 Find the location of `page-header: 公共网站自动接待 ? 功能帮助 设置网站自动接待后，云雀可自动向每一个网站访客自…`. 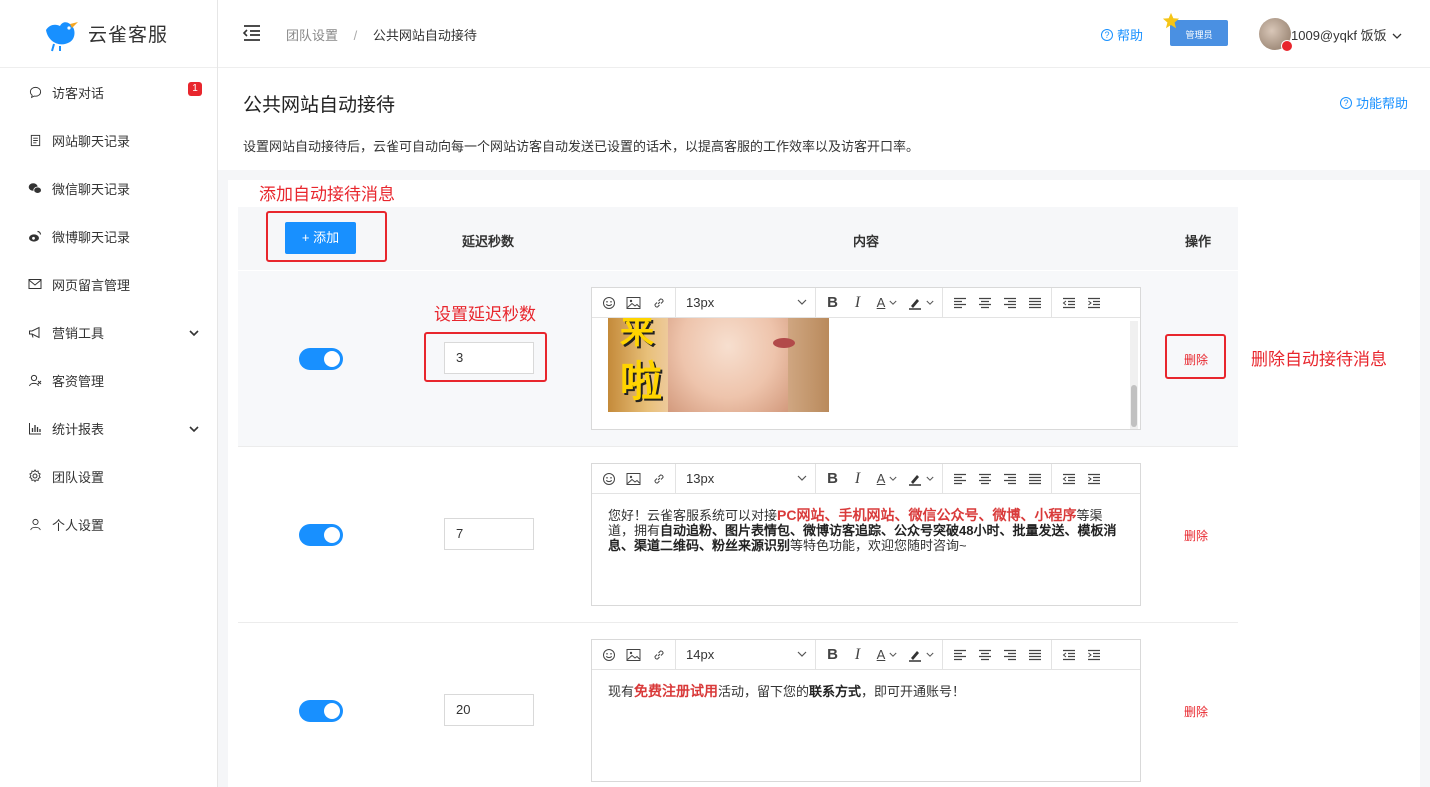

page-header: 公共网站自动接待 ? 功能帮助 设置网站自动接待后，云雀可自动向每一个网站访客自… is located at coordinates (824, 119).